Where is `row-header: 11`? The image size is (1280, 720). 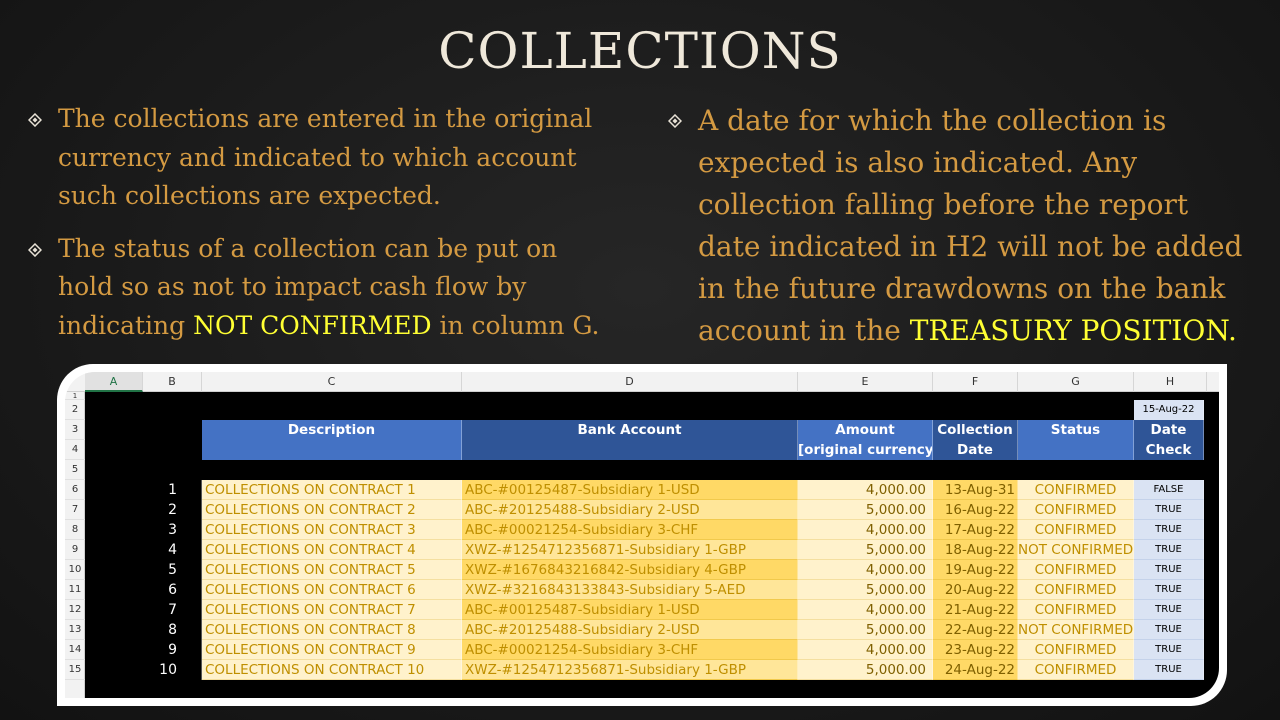 row-header: 11 is located at coordinates (75, 590).